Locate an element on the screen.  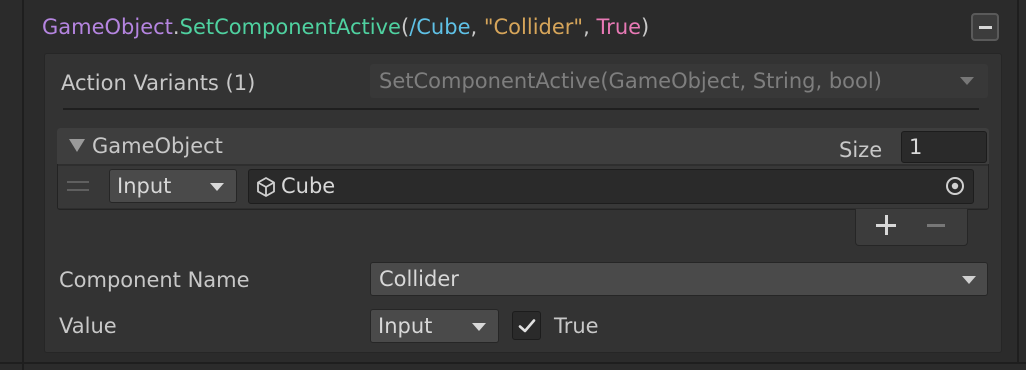
signature-close-paren: ) is located at coordinates (645, 27).